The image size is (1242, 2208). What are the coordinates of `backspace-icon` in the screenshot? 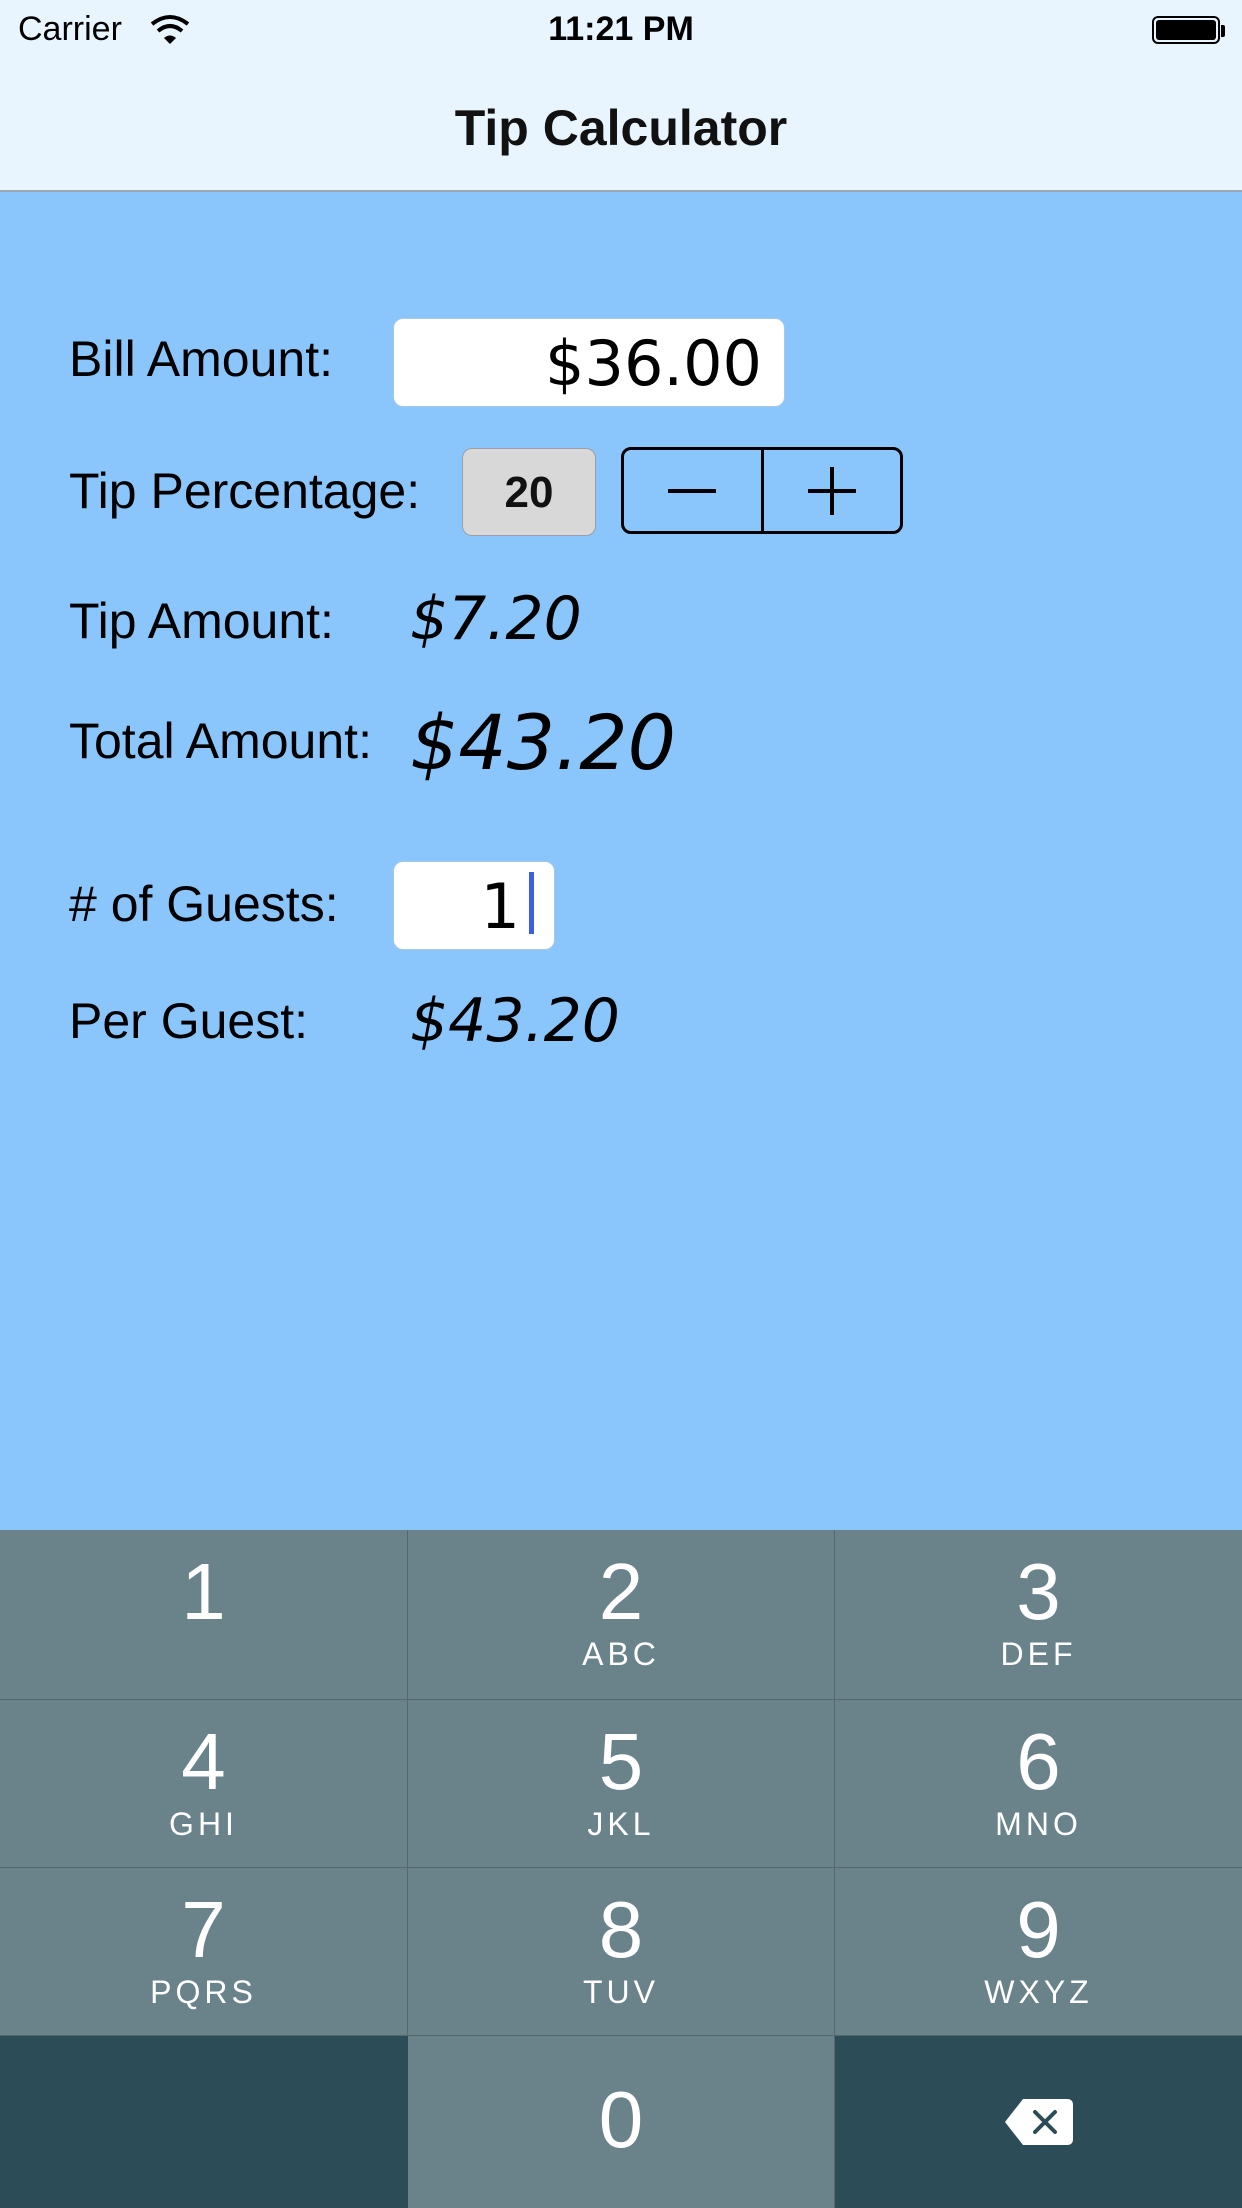 It's located at (1038, 2122).